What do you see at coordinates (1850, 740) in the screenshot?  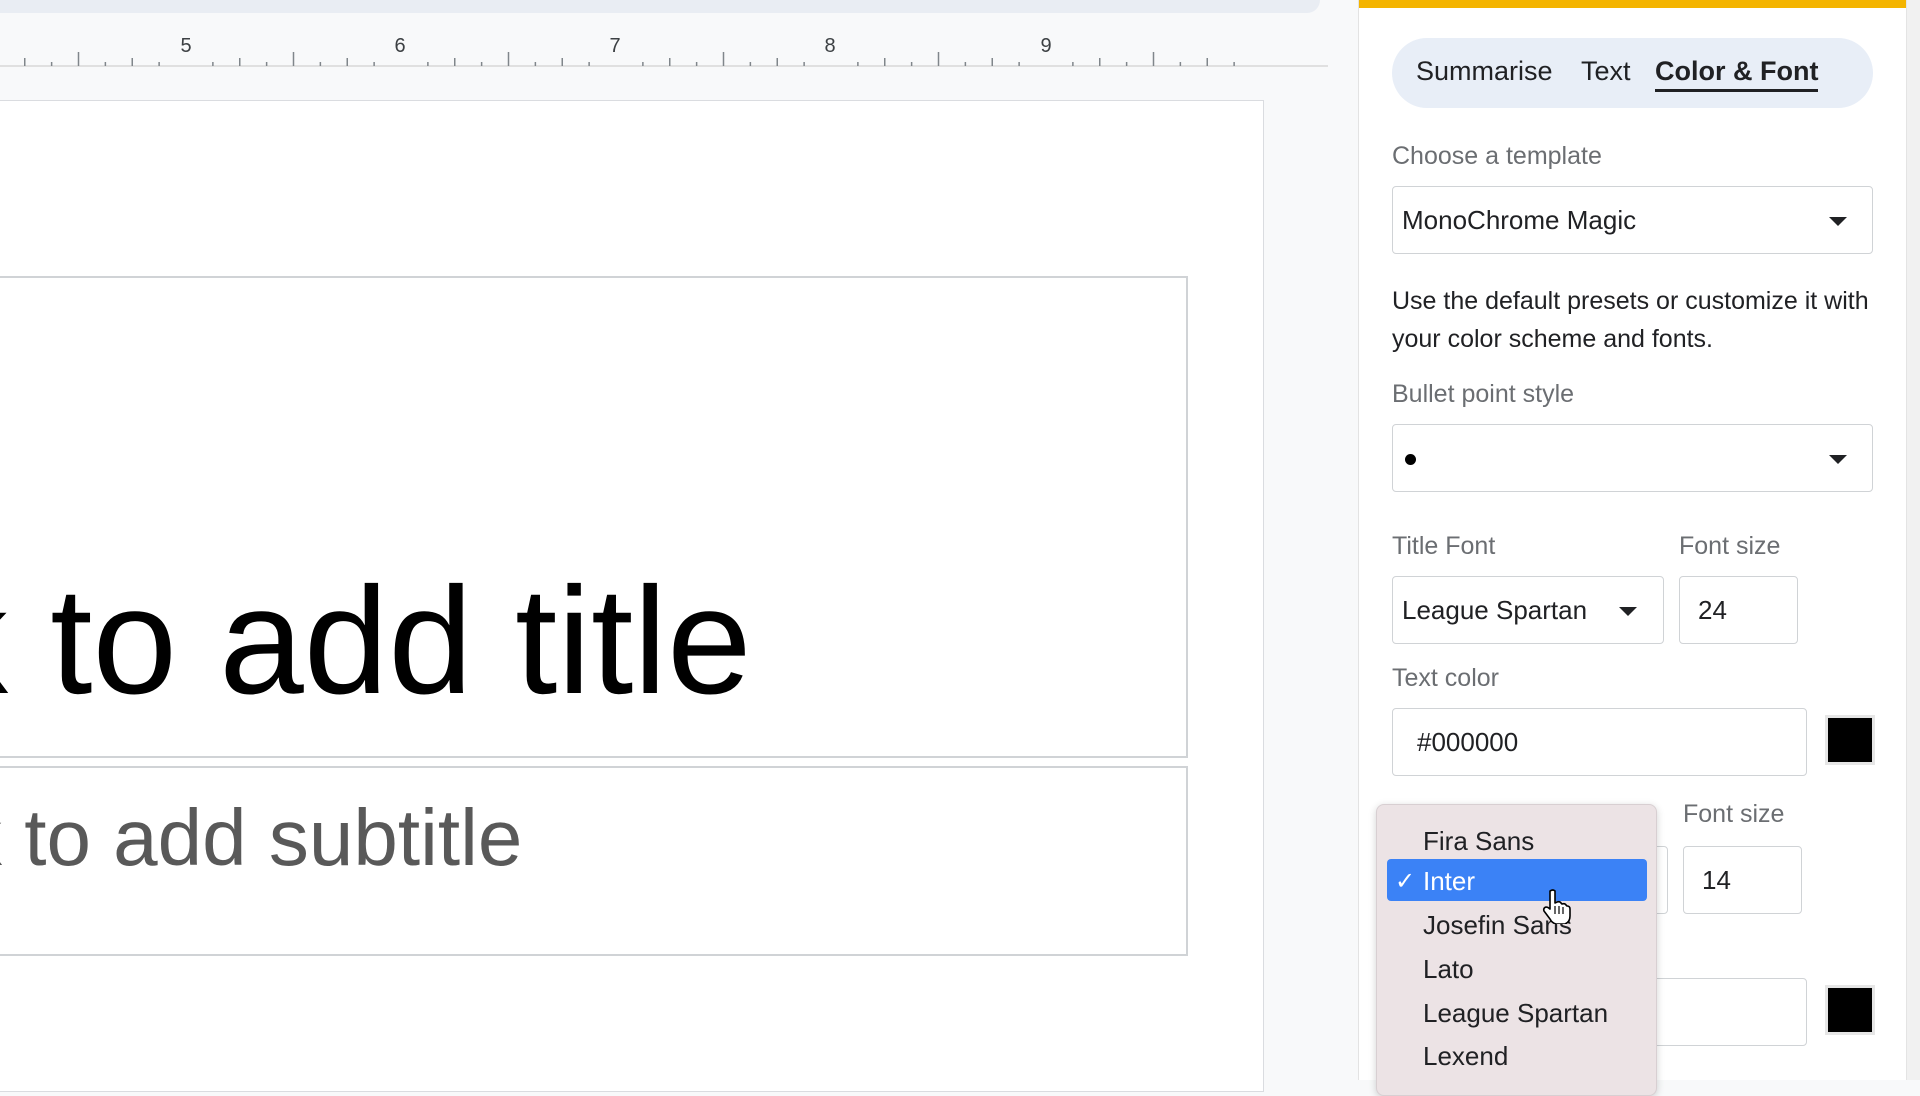 I see `text-color-swatch` at bounding box center [1850, 740].